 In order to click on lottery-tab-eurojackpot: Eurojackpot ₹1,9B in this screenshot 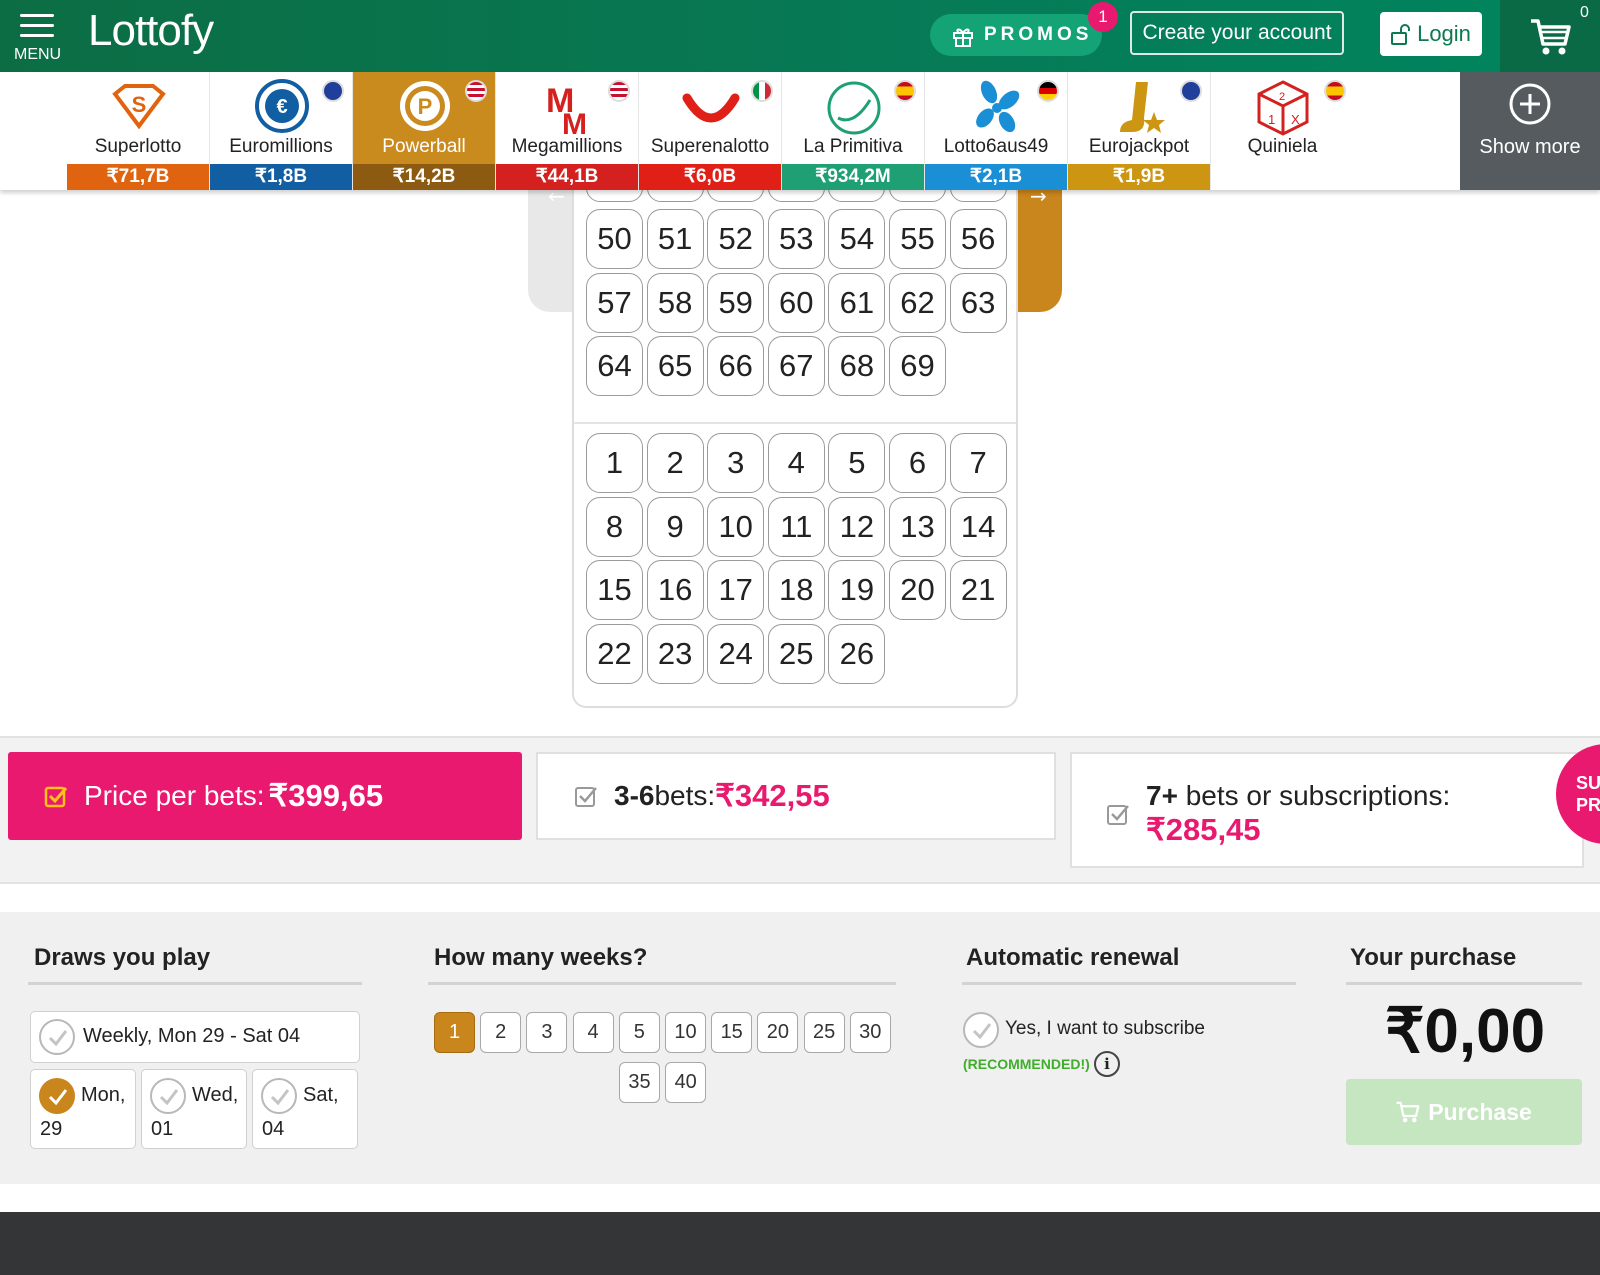, I will do `click(1139, 131)`.